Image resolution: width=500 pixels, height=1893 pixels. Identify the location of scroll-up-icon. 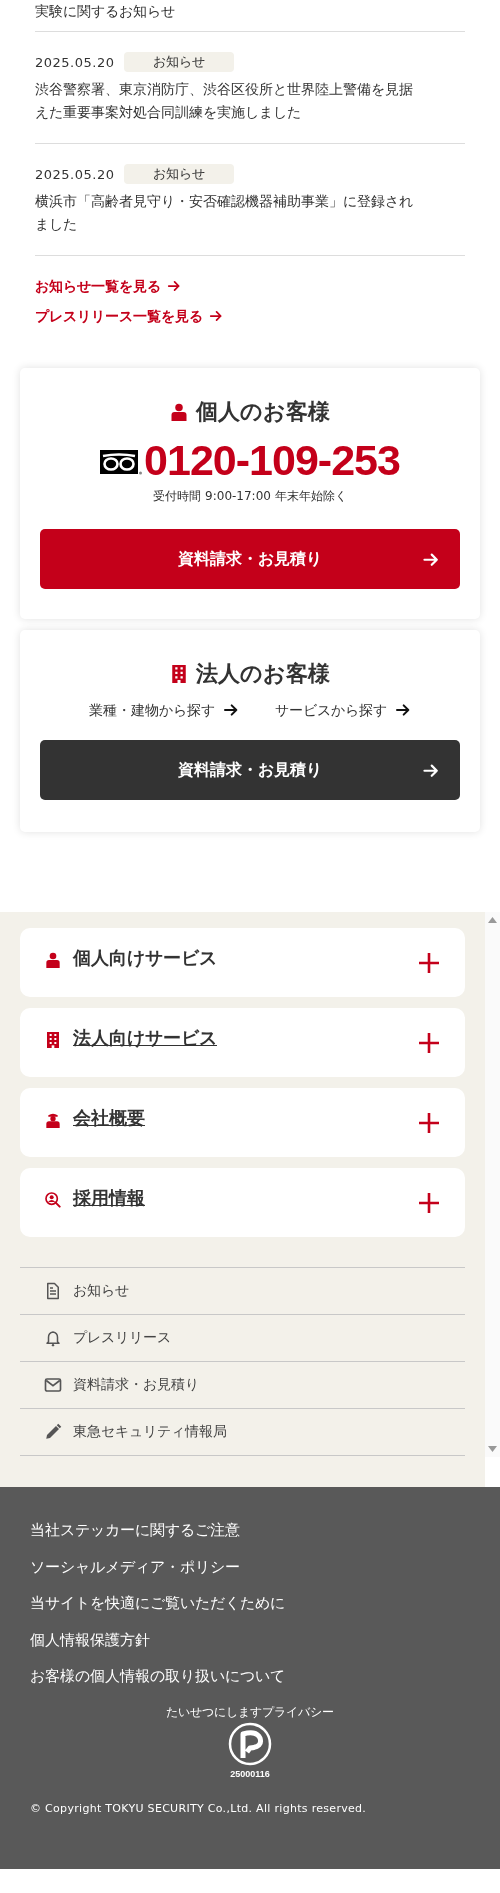
(492, 920).